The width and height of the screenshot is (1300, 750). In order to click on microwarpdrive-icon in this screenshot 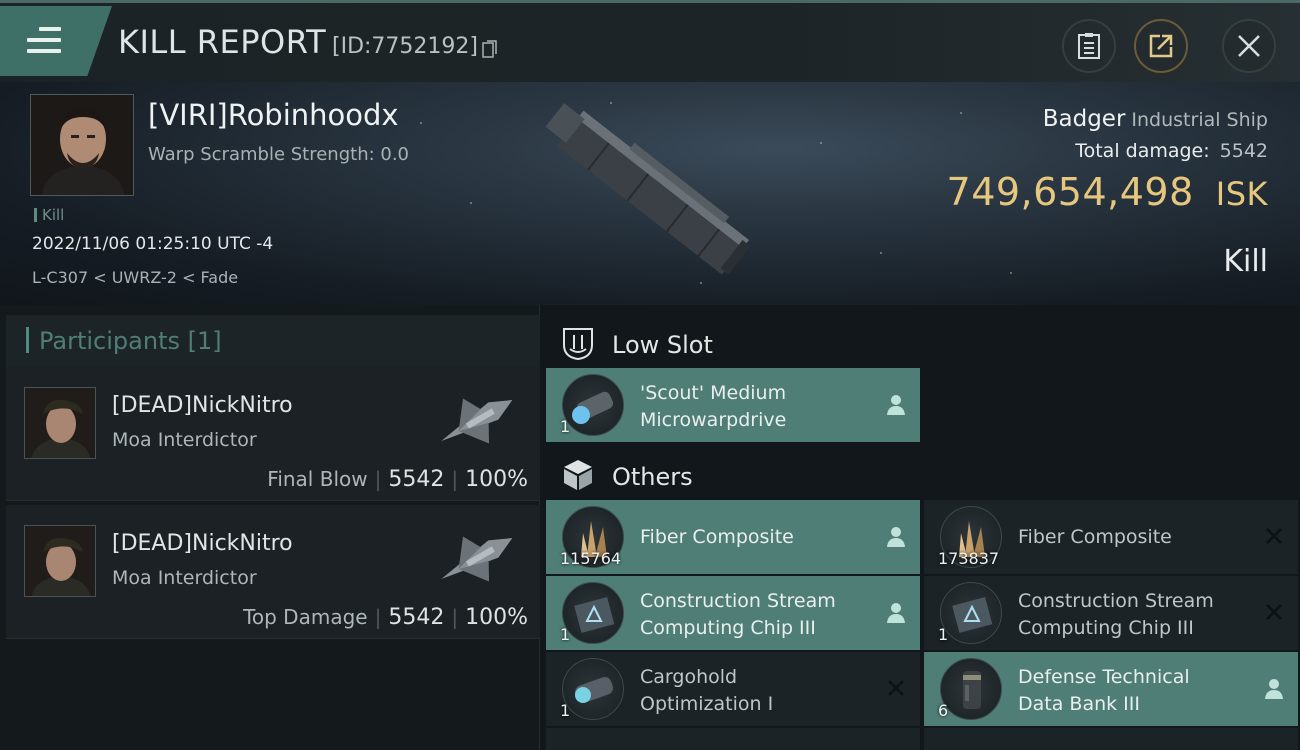, I will do `click(593, 405)`.